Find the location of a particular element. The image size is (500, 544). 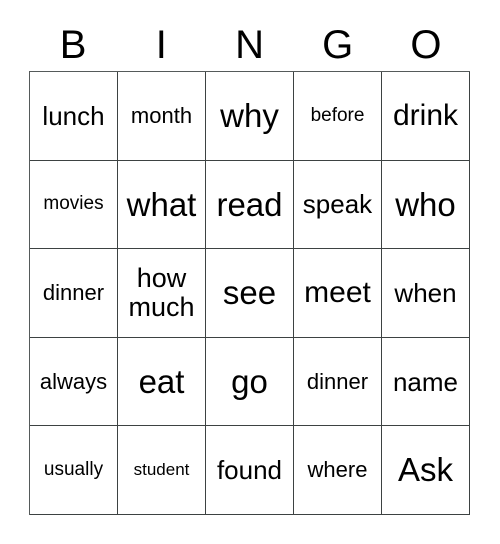

bingo-cell-label: month is located at coordinates (161, 115).